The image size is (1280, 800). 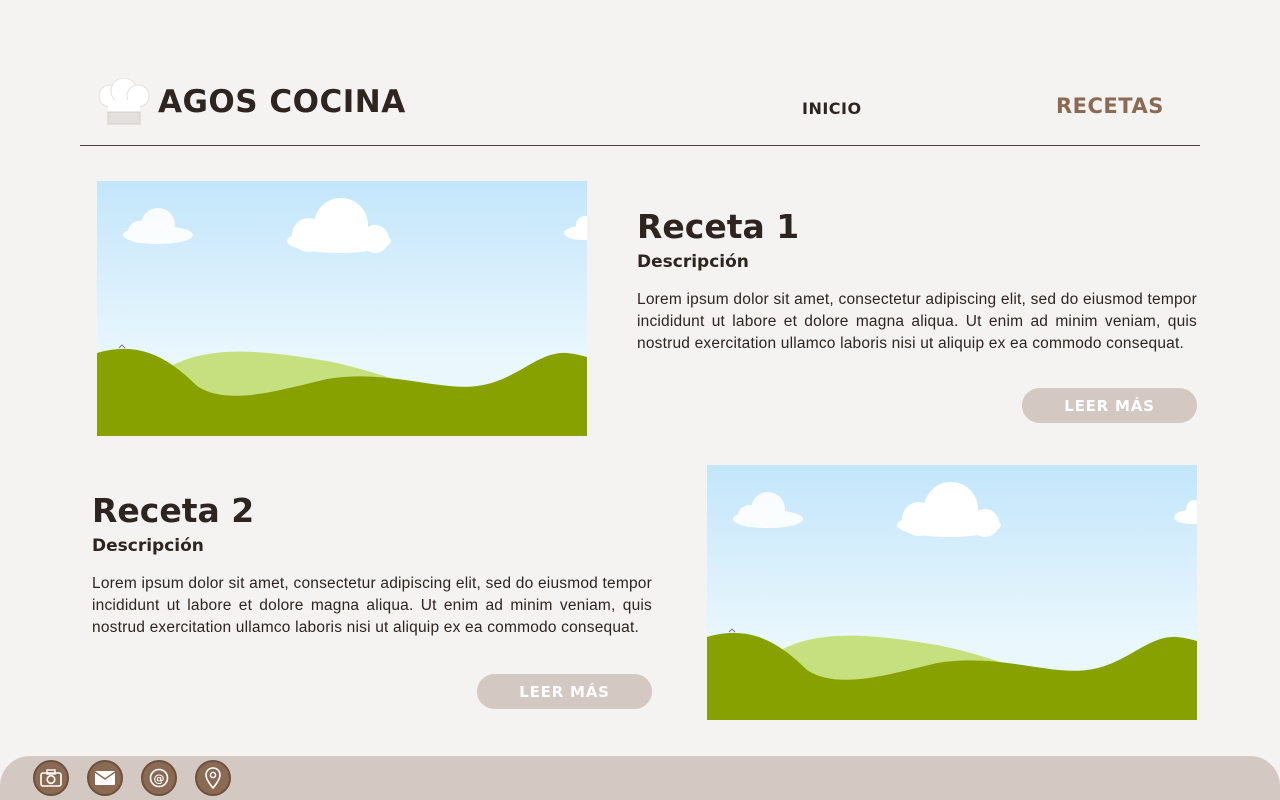 What do you see at coordinates (952, 592) in the screenshot?
I see `recipe-2-image` at bounding box center [952, 592].